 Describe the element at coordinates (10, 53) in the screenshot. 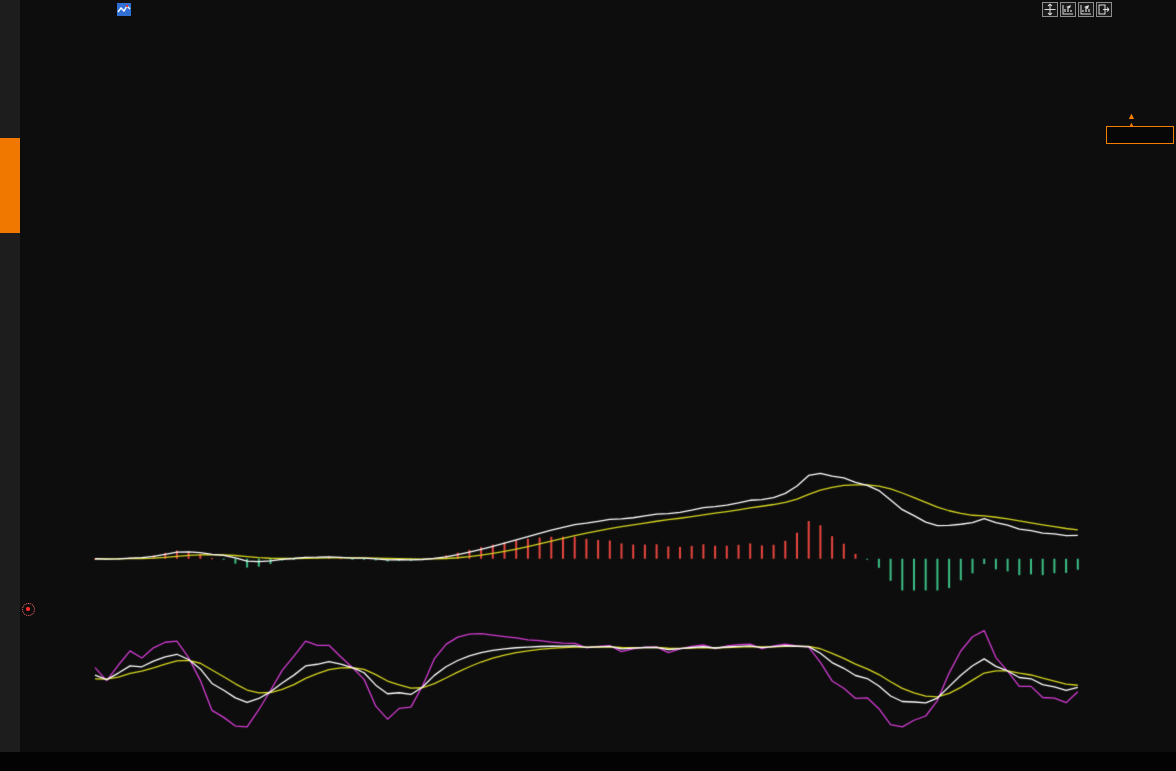

I see `sidebar-item-time-chart` at that location.